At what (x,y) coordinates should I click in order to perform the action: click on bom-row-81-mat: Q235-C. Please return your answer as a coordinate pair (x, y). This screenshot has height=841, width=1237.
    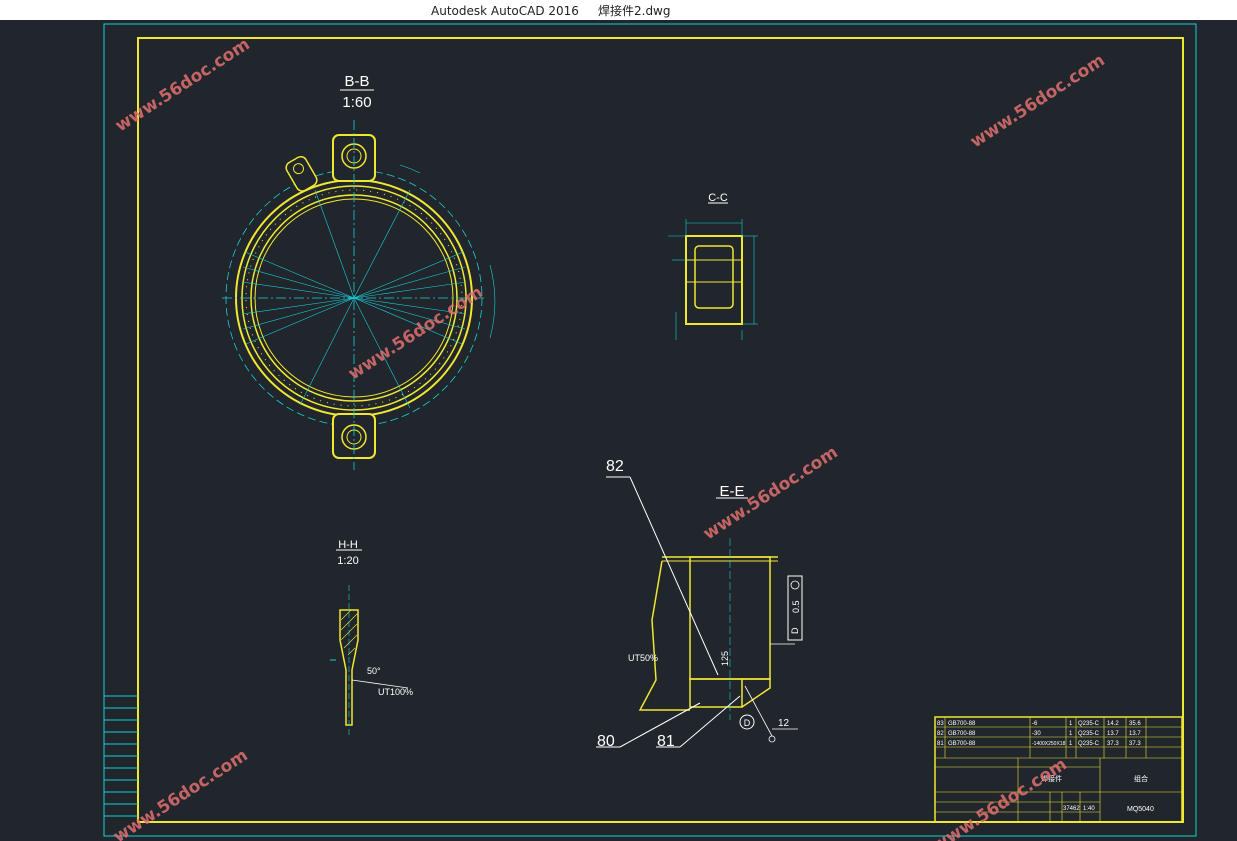
    Looking at the image, I should click on (1089, 744).